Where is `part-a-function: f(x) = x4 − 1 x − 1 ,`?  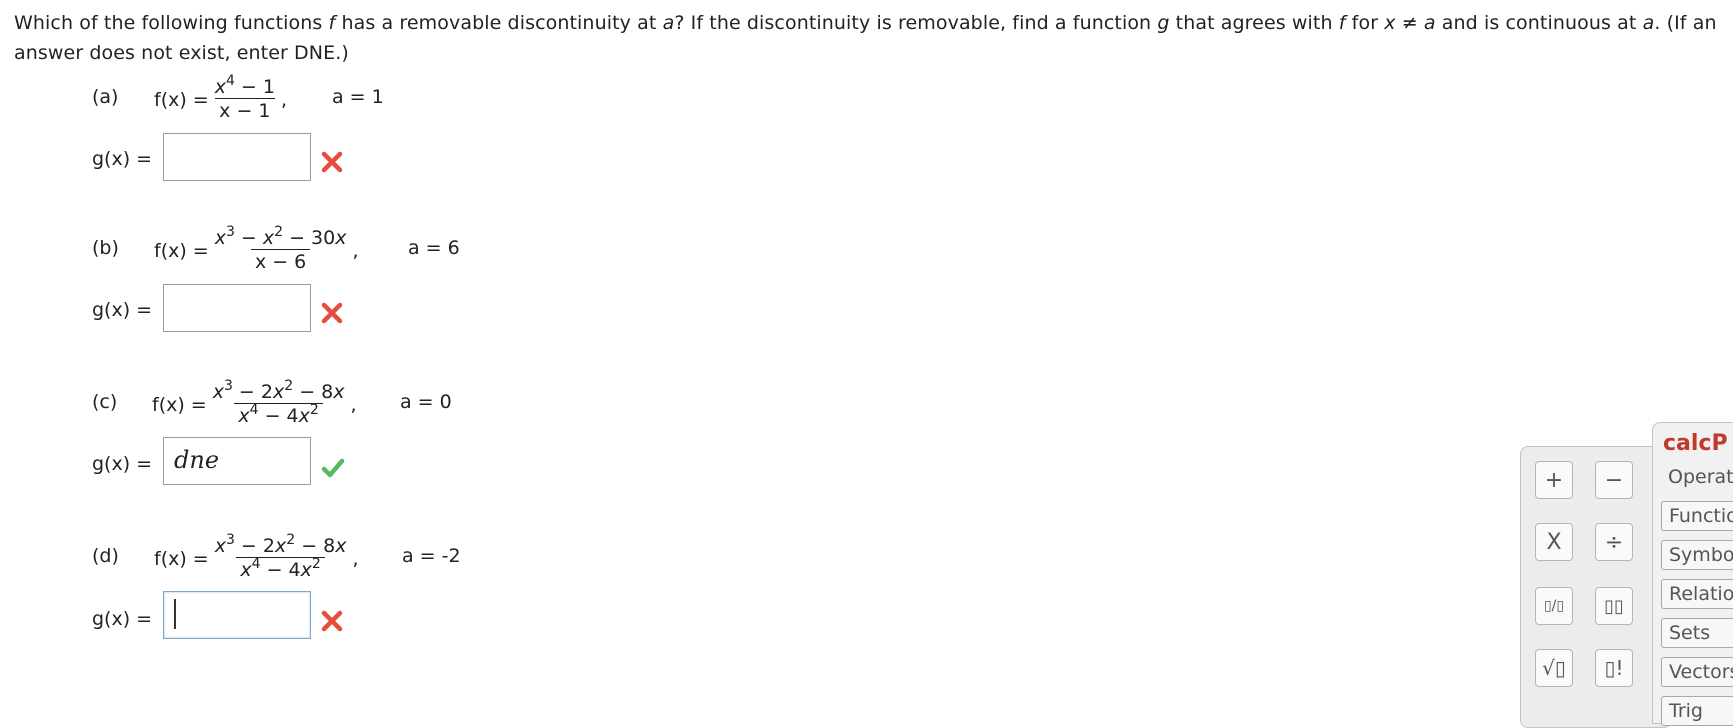
part-a-function: f(x) = x4 − 1 x − 1 , is located at coordinates (221, 98).